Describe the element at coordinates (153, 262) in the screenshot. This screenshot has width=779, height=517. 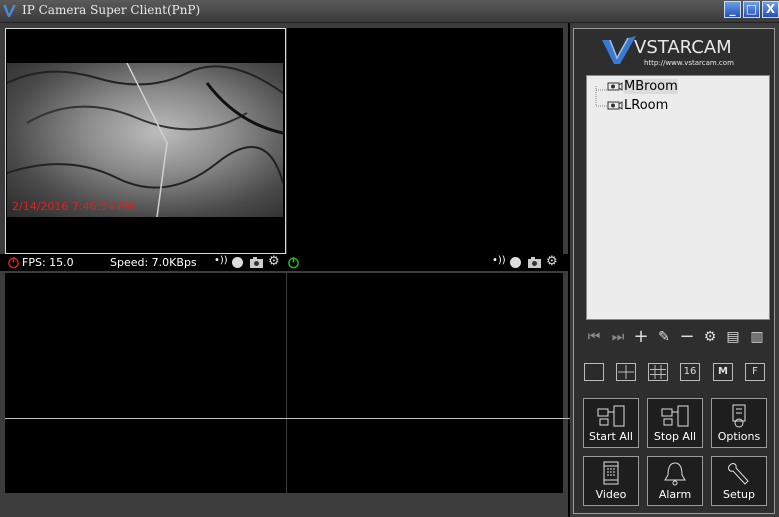
I see `speed-label: Speed: 7.0KBps` at that location.